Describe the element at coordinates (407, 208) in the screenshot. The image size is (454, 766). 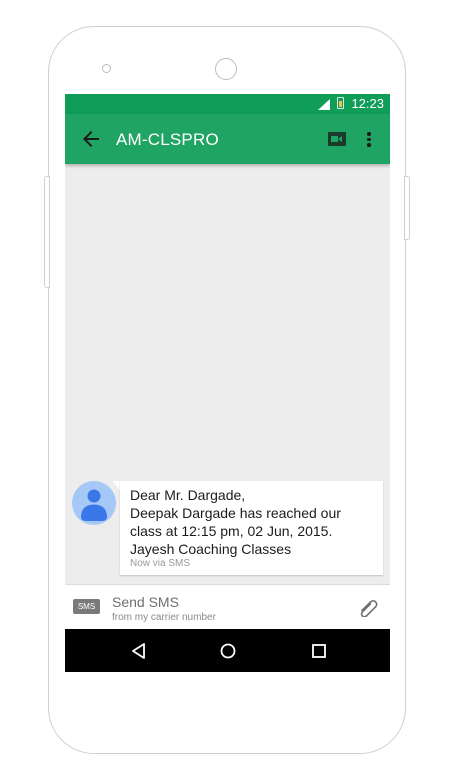
I see `power-button` at that location.